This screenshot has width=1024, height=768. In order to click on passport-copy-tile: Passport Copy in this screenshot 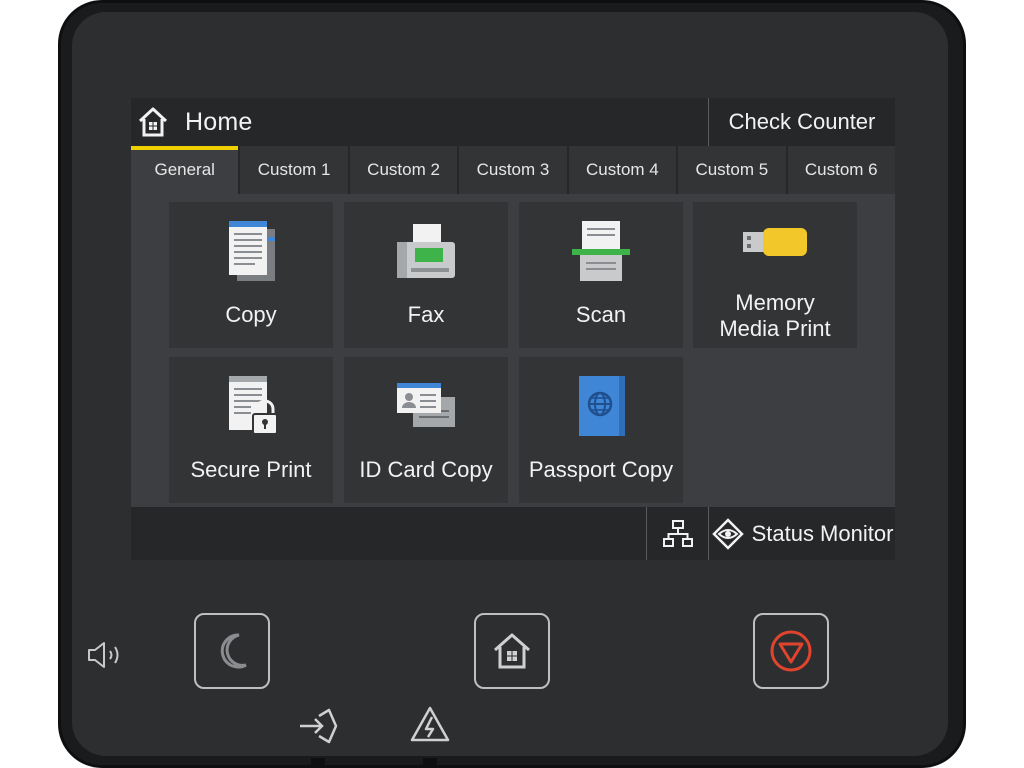, I will do `click(601, 430)`.